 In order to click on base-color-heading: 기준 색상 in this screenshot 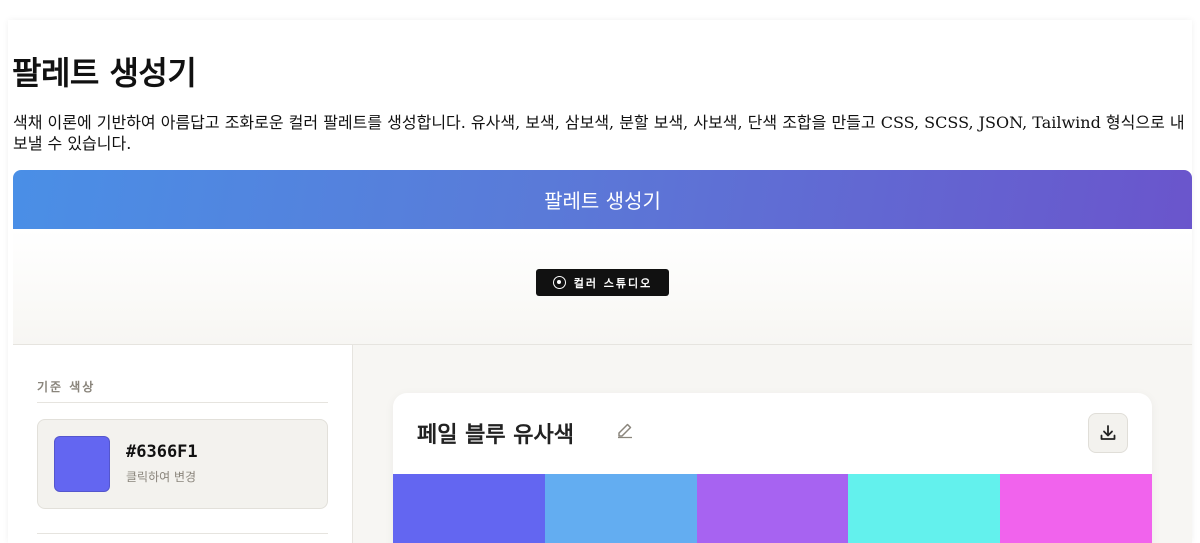, I will do `click(66, 387)`.